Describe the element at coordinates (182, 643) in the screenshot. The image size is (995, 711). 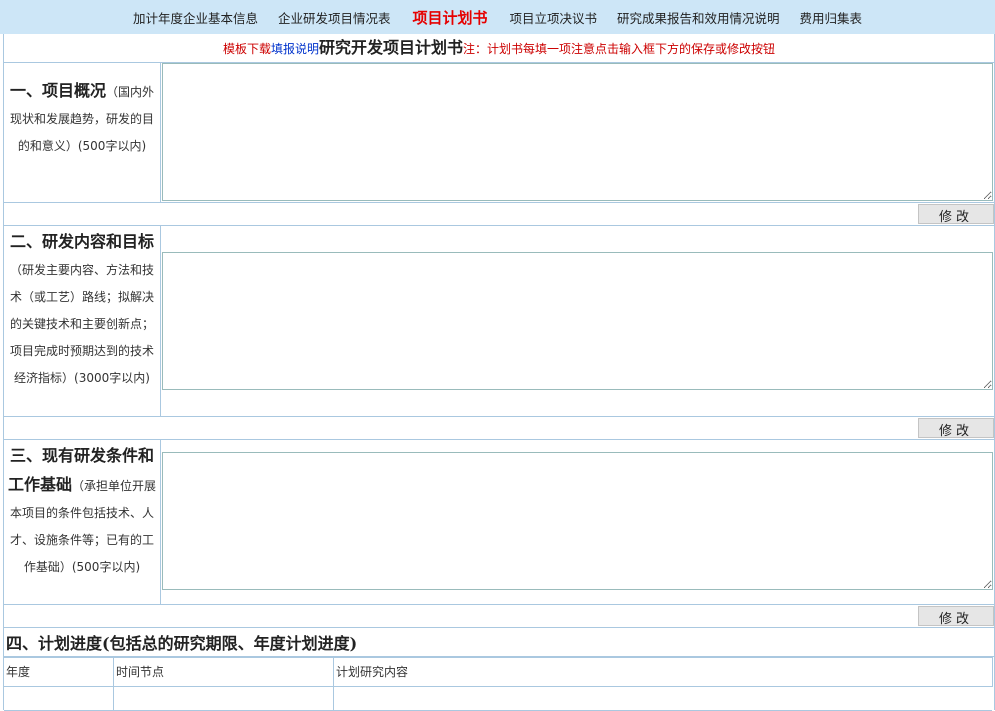
I see `section-4-heading: 四、计划进度(包括总的研究期限、年度计划进度)` at that location.